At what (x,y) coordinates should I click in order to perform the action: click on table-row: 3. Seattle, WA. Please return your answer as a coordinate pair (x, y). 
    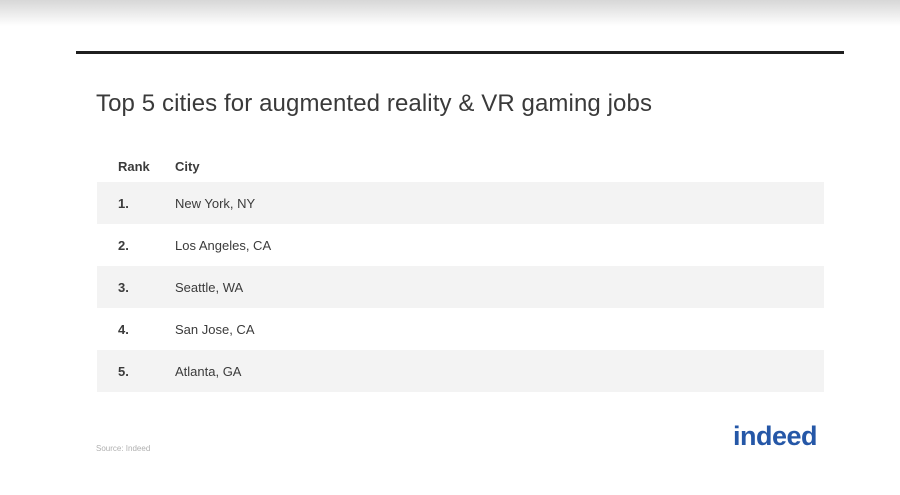
    Looking at the image, I should click on (460, 287).